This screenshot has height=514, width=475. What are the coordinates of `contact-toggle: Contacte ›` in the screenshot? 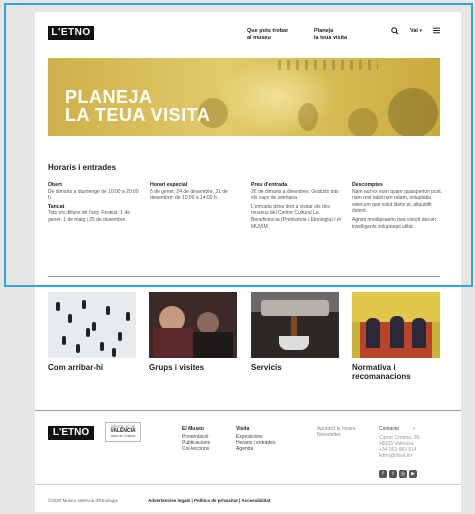 It's located at (409, 429).